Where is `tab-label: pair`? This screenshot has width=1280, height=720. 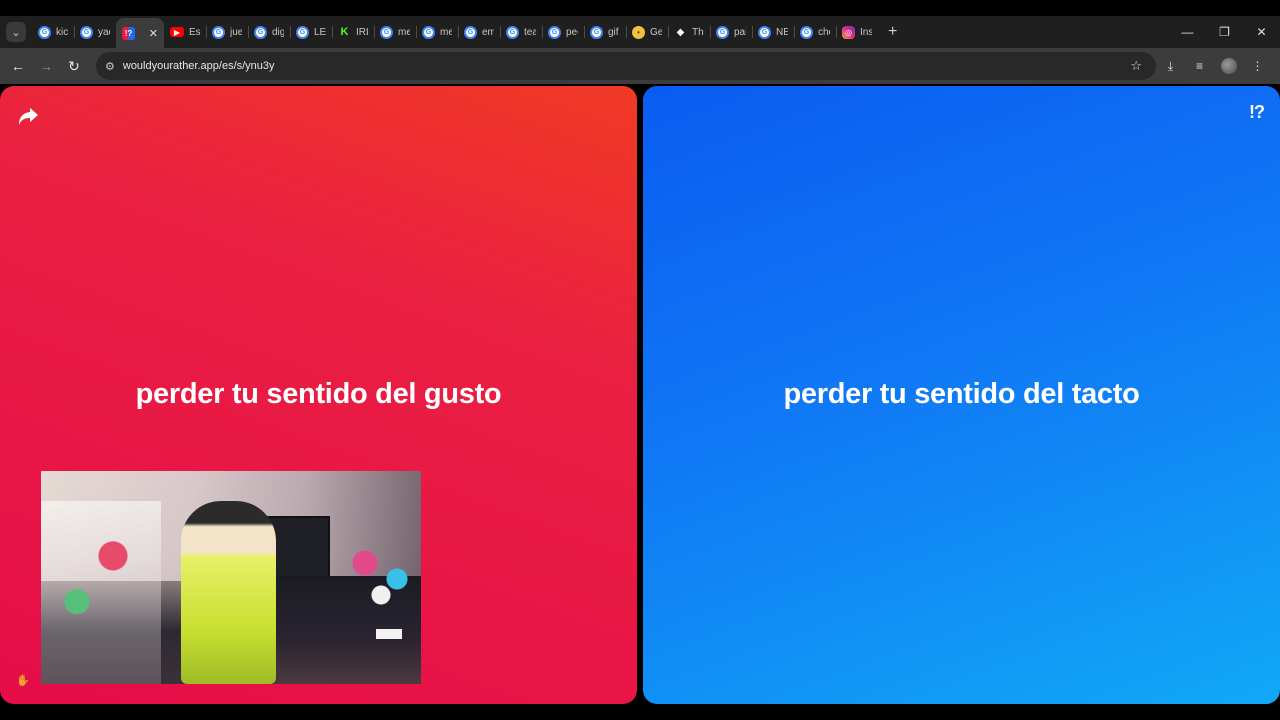 tab-label: pair is located at coordinates (740, 32).